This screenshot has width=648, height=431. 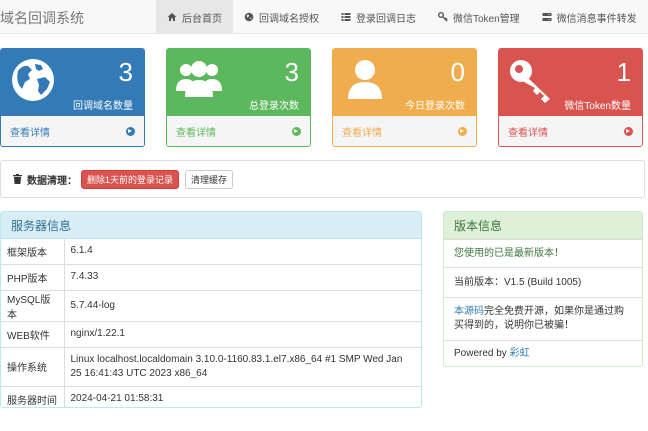 I want to click on users-icon, so click(x=199, y=80).